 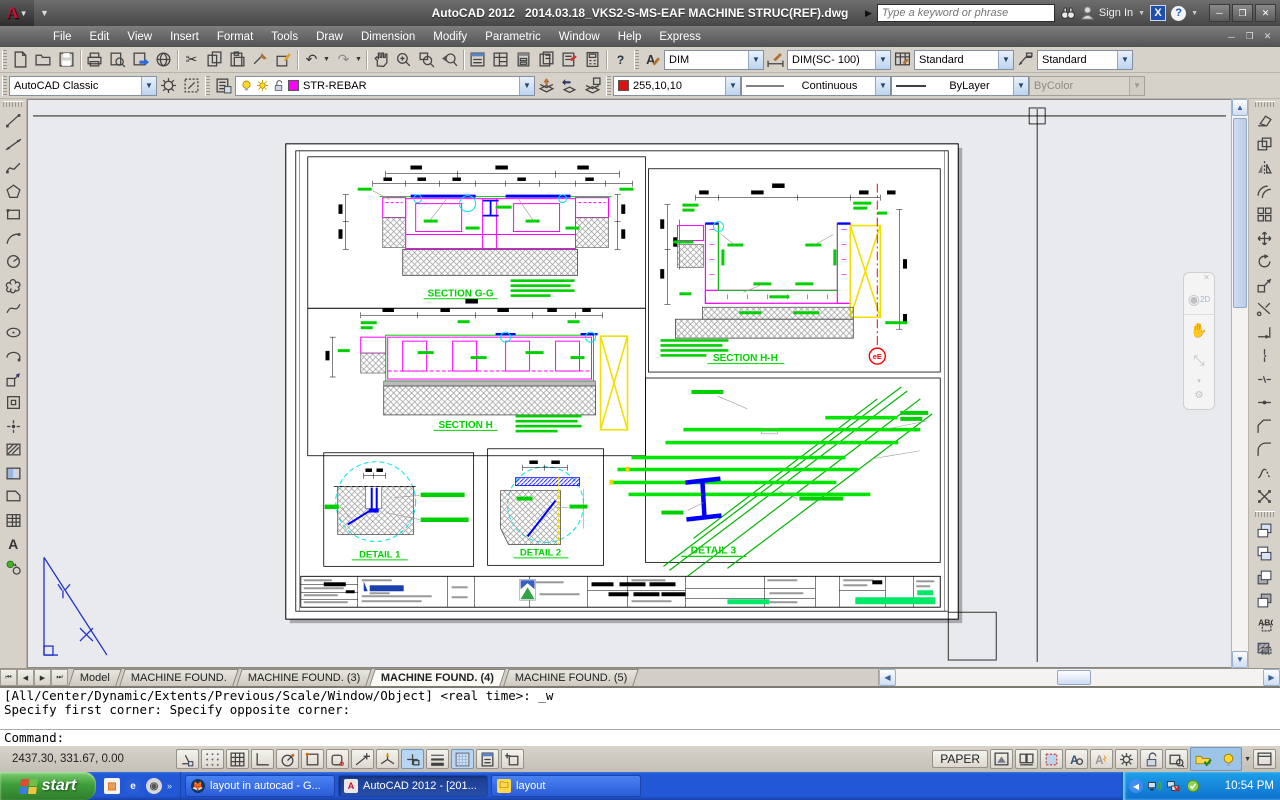 What do you see at coordinates (1208, 279) in the screenshot?
I see `navbar-close-icon: ✕` at bounding box center [1208, 279].